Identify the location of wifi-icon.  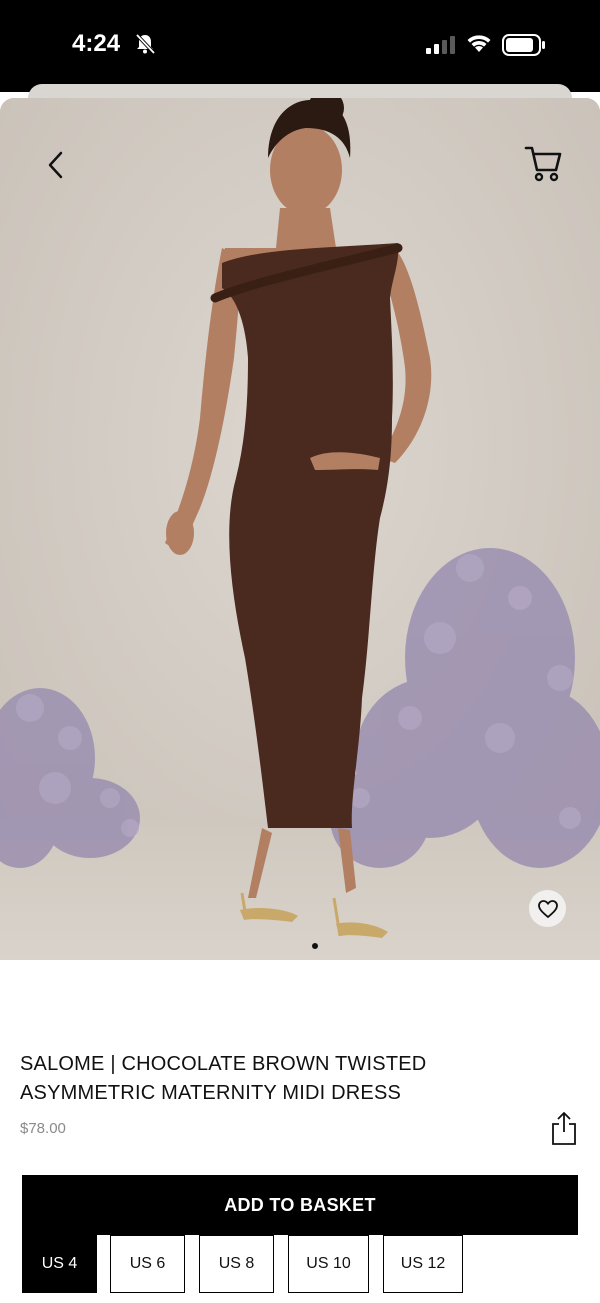
(479, 43).